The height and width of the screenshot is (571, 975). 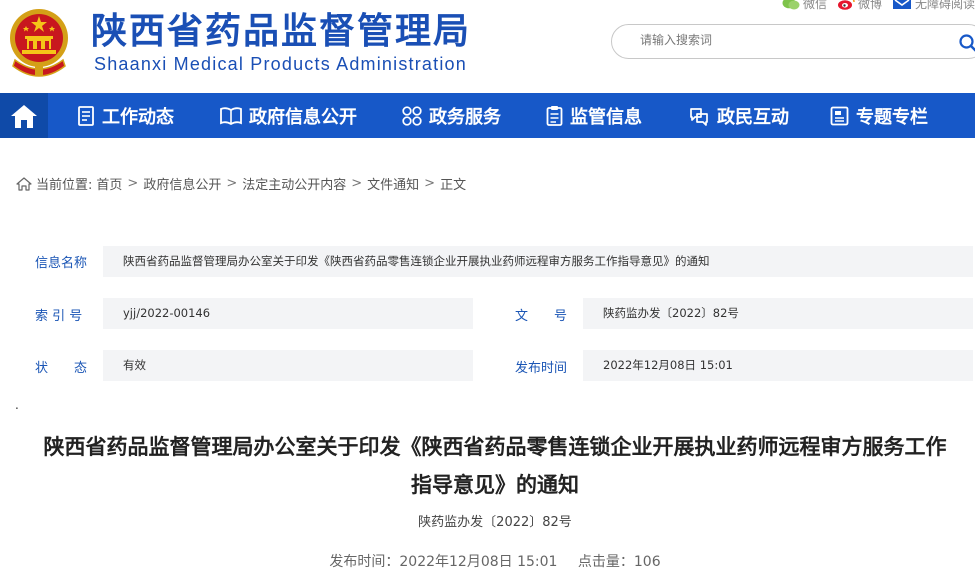 What do you see at coordinates (412, 115) in the screenshot?
I see `grid-icon` at bounding box center [412, 115].